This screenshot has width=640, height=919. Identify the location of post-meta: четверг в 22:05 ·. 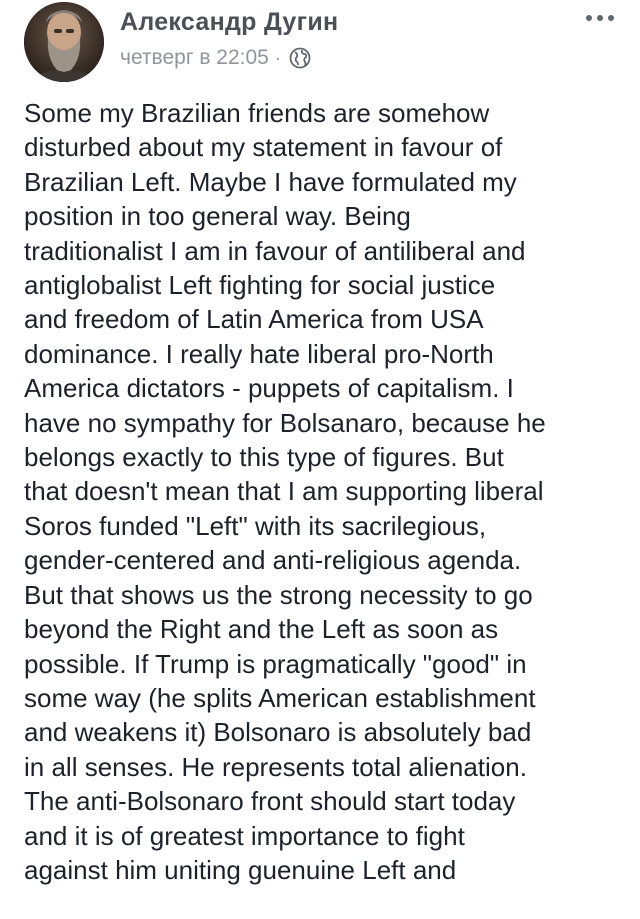
(215, 58).